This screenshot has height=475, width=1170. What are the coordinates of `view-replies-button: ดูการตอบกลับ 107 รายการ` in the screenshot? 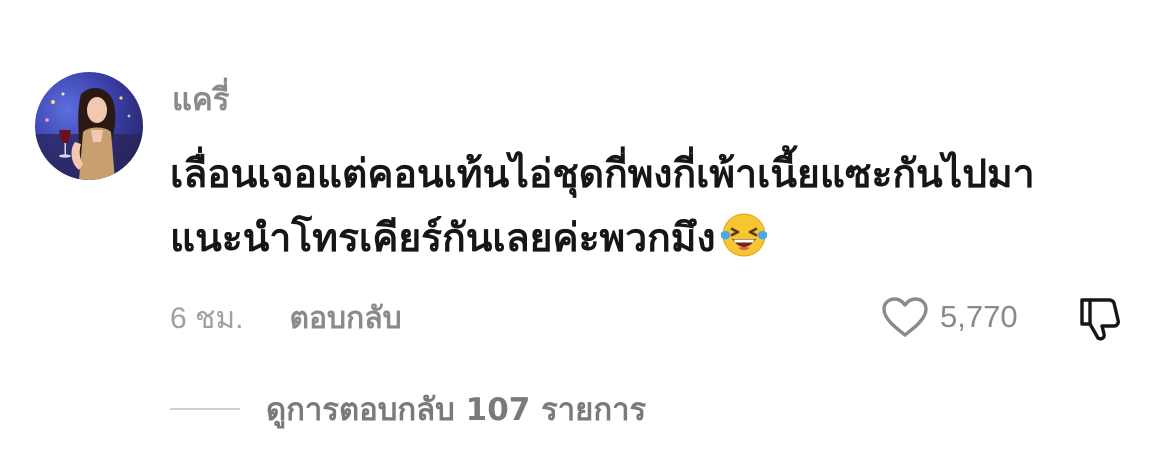 It's located at (408, 409).